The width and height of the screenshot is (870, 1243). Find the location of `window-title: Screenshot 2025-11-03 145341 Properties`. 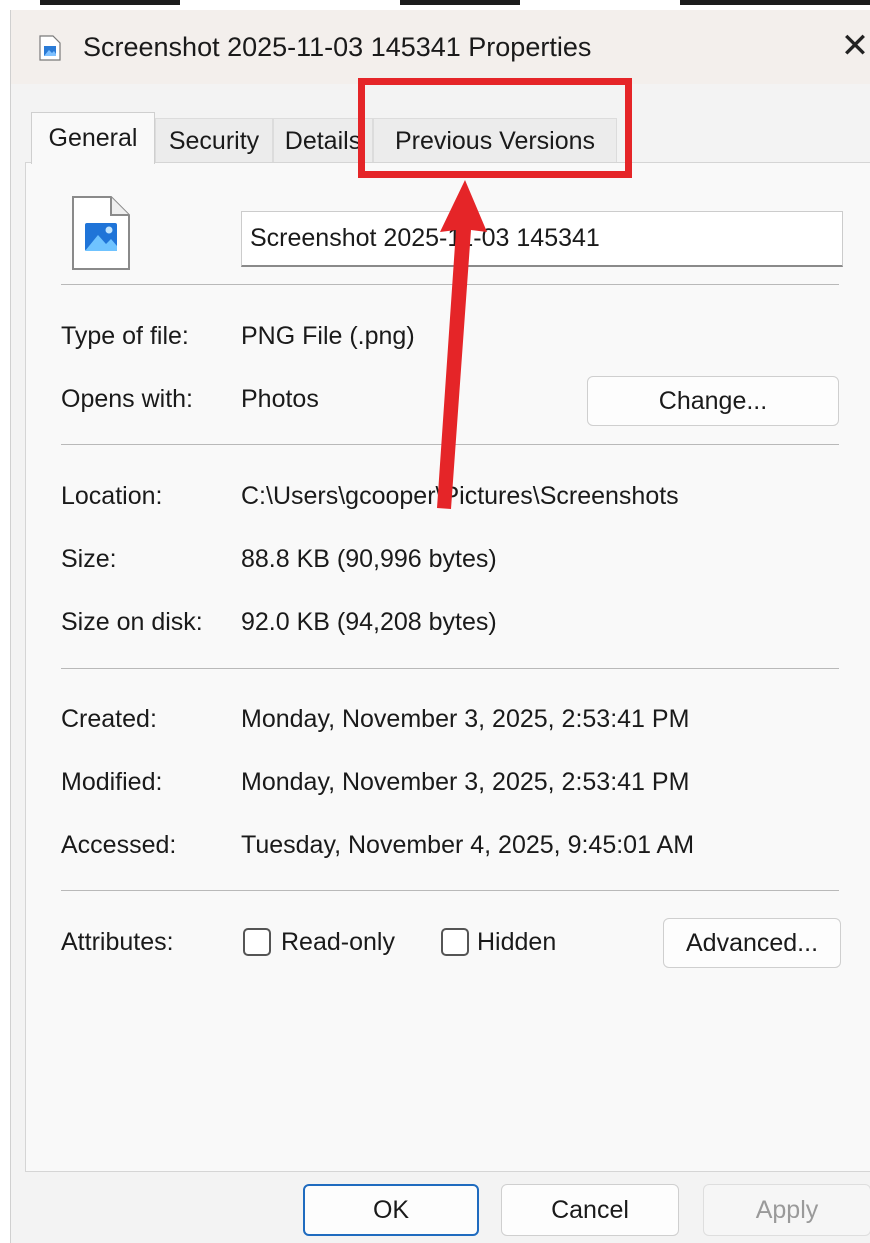

window-title: Screenshot 2025-11-03 145341 Properties is located at coordinates (337, 47).